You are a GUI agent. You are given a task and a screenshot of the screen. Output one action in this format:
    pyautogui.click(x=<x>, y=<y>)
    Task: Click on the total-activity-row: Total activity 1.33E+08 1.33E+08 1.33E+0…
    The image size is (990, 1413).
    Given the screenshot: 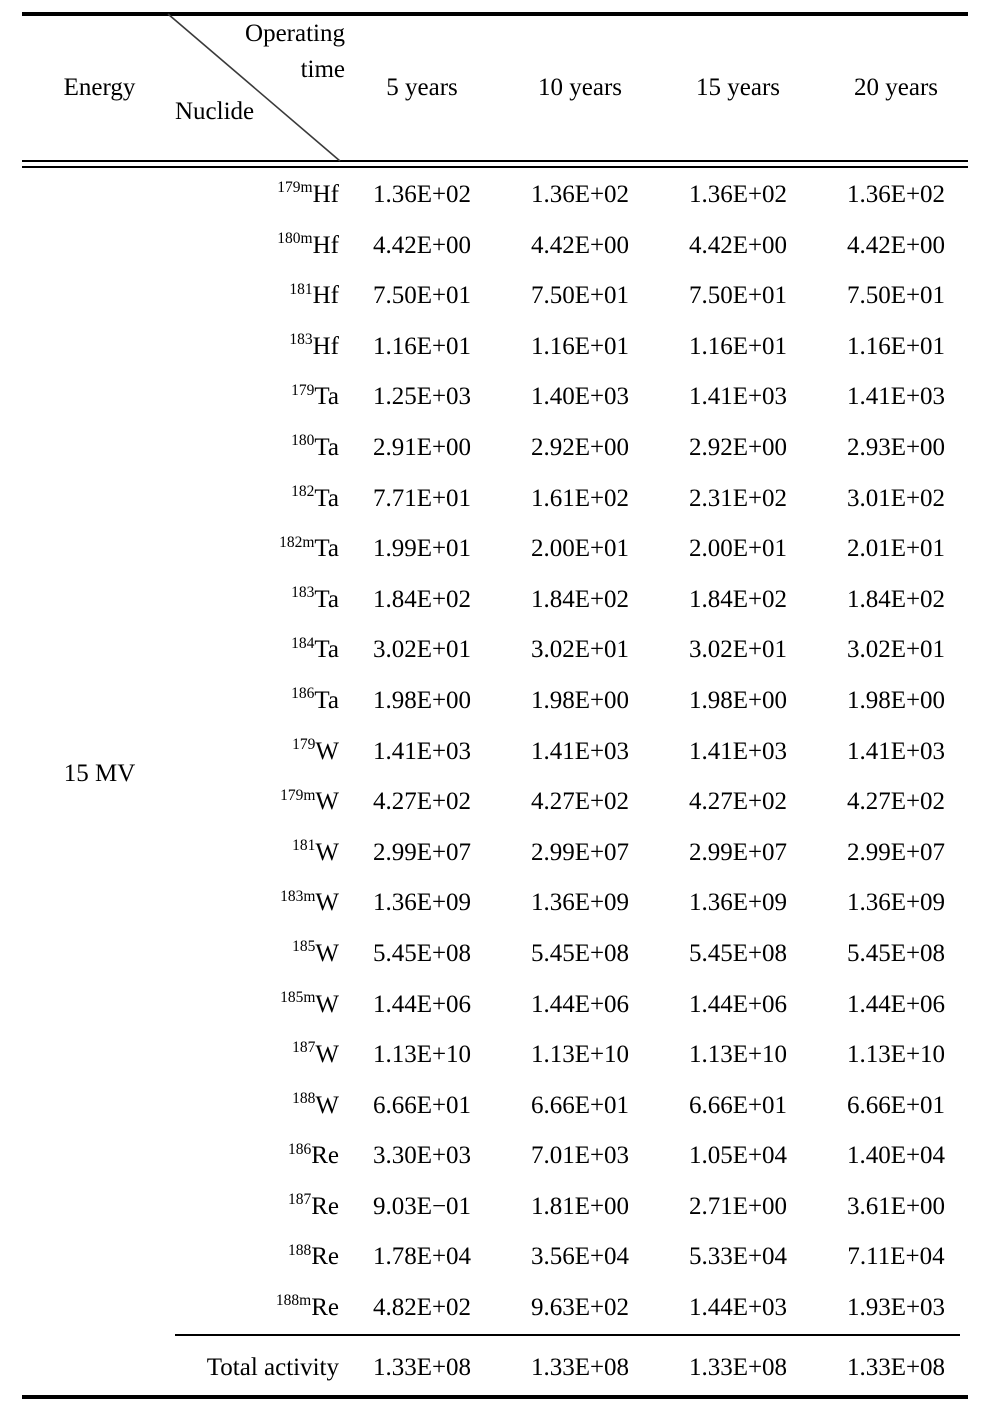 What is the action you would take?
    pyautogui.click(x=495, y=1368)
    